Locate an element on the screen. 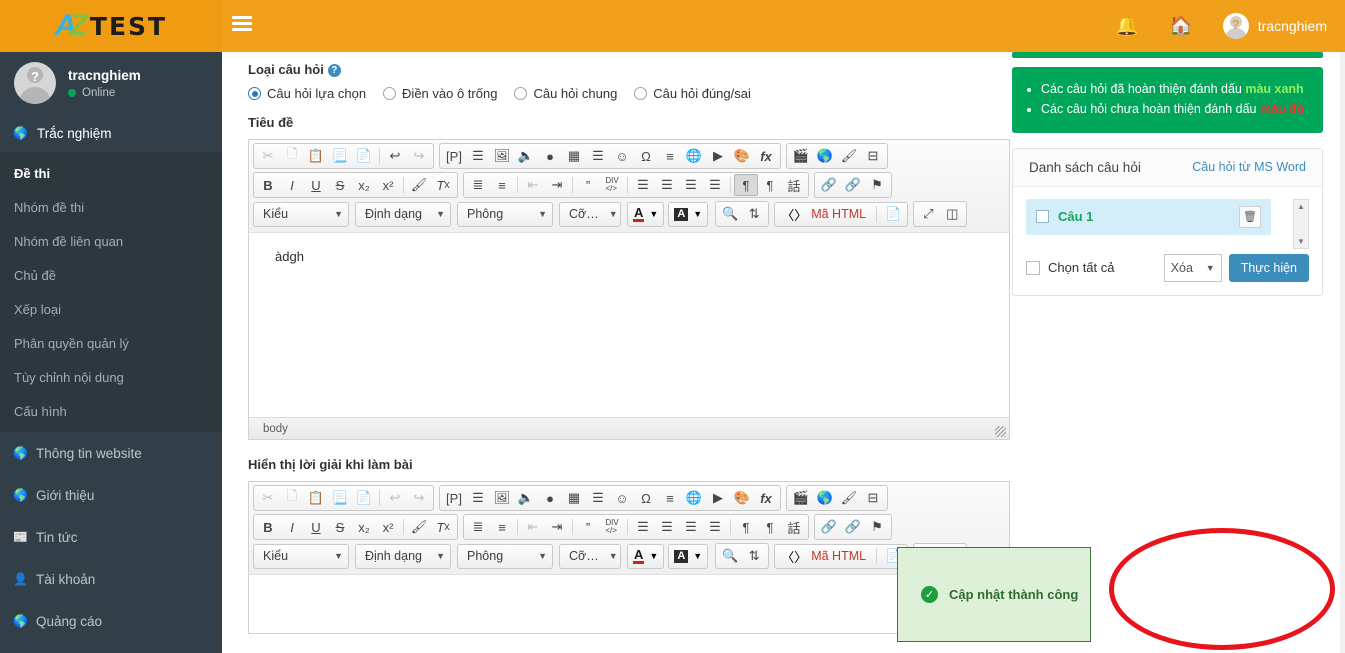 The width and height of the screenshot is (1345, 653). sidebar-section-tracnghiem: 🌎 Trắc nghiệm is located at coordinates (111, 133).